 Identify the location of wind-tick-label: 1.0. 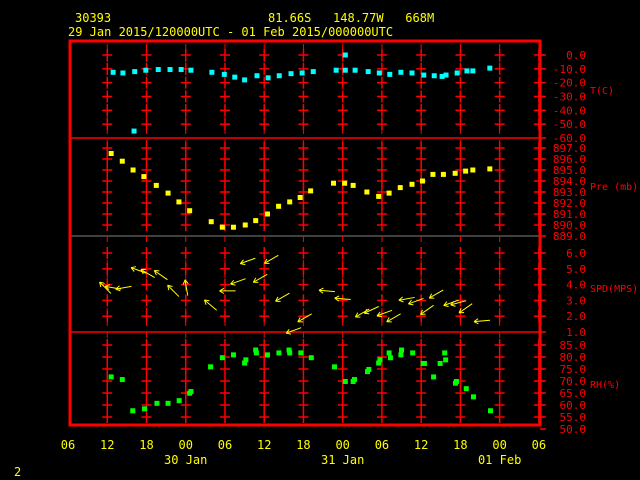
(576, 332).